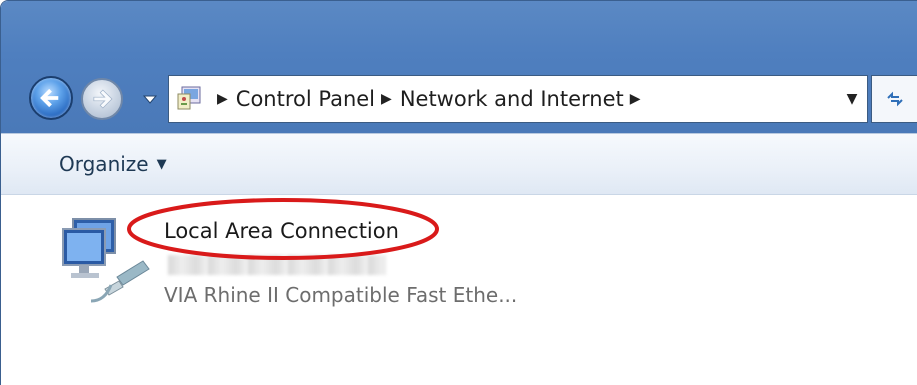  I want to click on forward-arrow-icon, so click(103, 99).